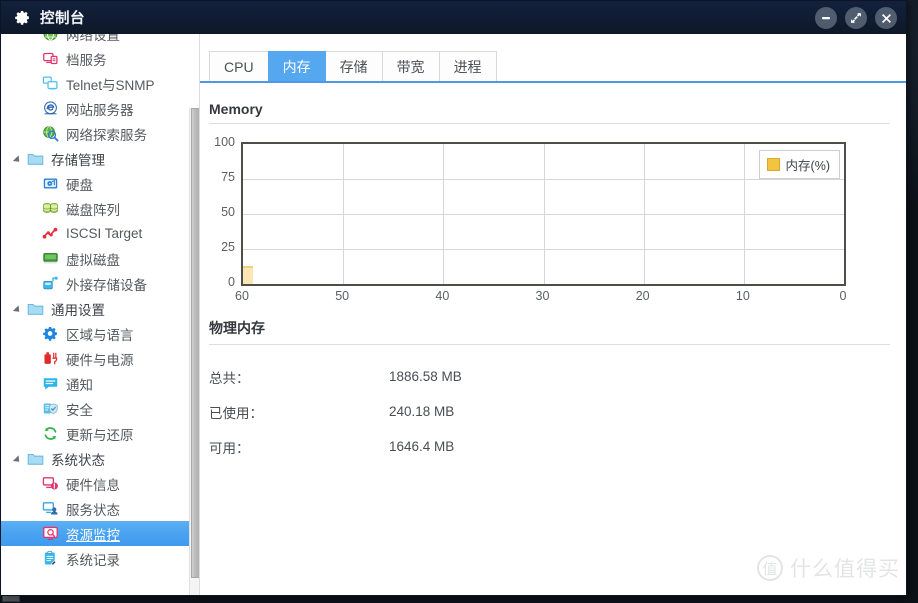 This screenshot has height=603, width=918. I want to click on sidebar-item-update-restore: 更新与还原, so click(100, 433).